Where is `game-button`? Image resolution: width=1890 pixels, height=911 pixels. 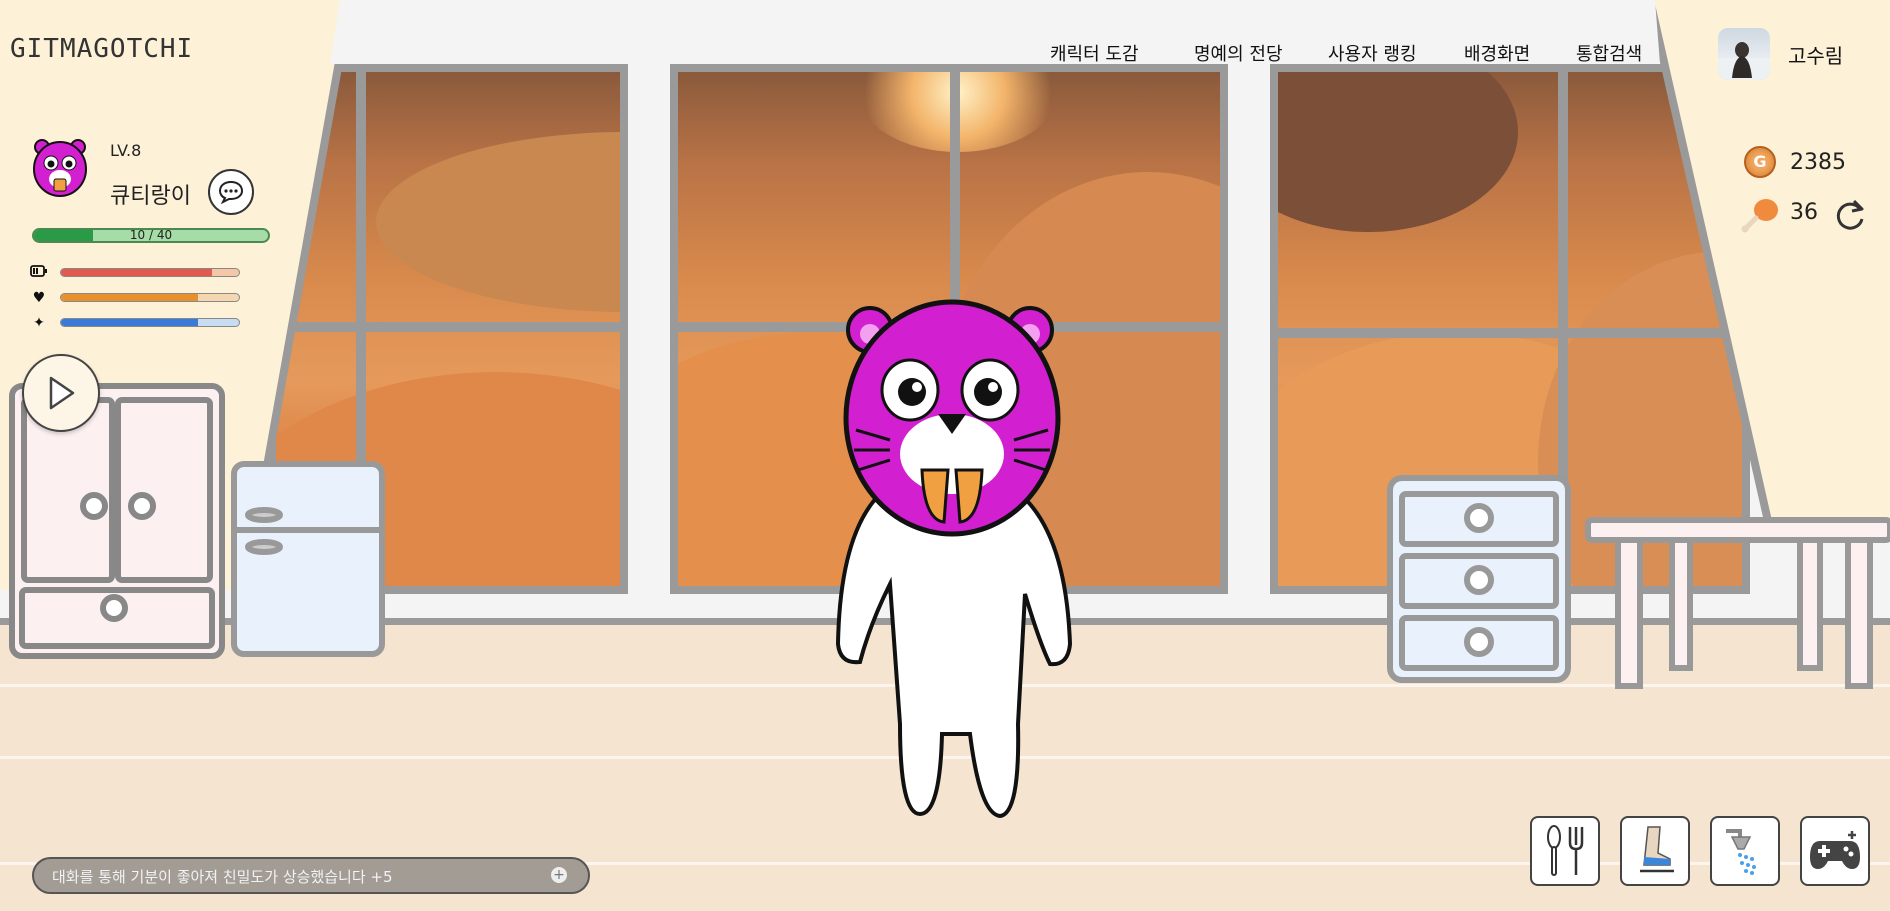
game-button is located at coordinates (1835, 851).